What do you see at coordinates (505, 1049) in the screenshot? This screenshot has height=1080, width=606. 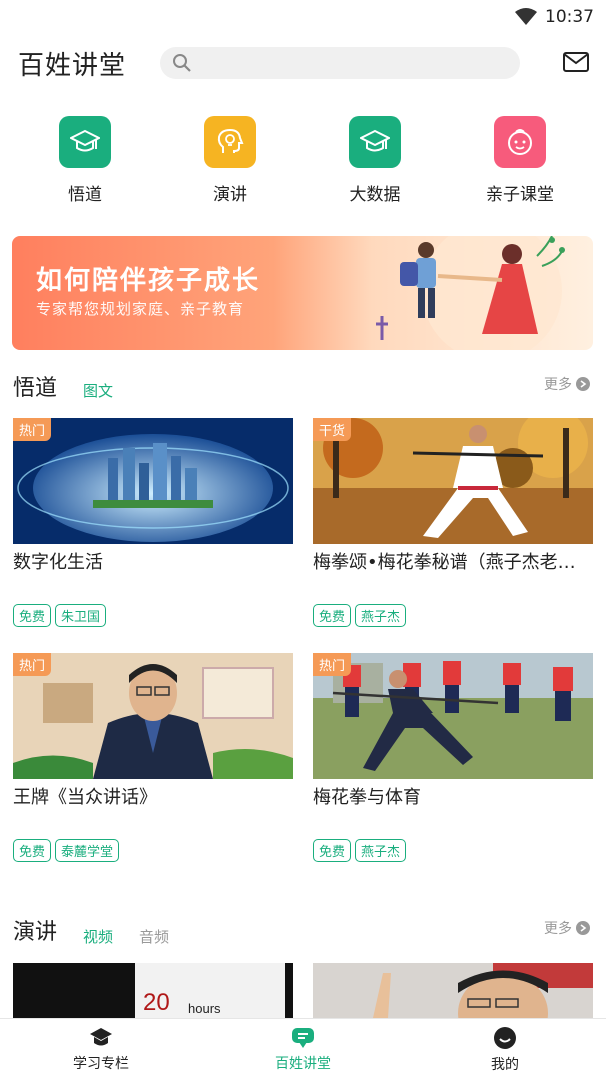 I see `tab-mine: 我的` at bounding box center [505, 1049].